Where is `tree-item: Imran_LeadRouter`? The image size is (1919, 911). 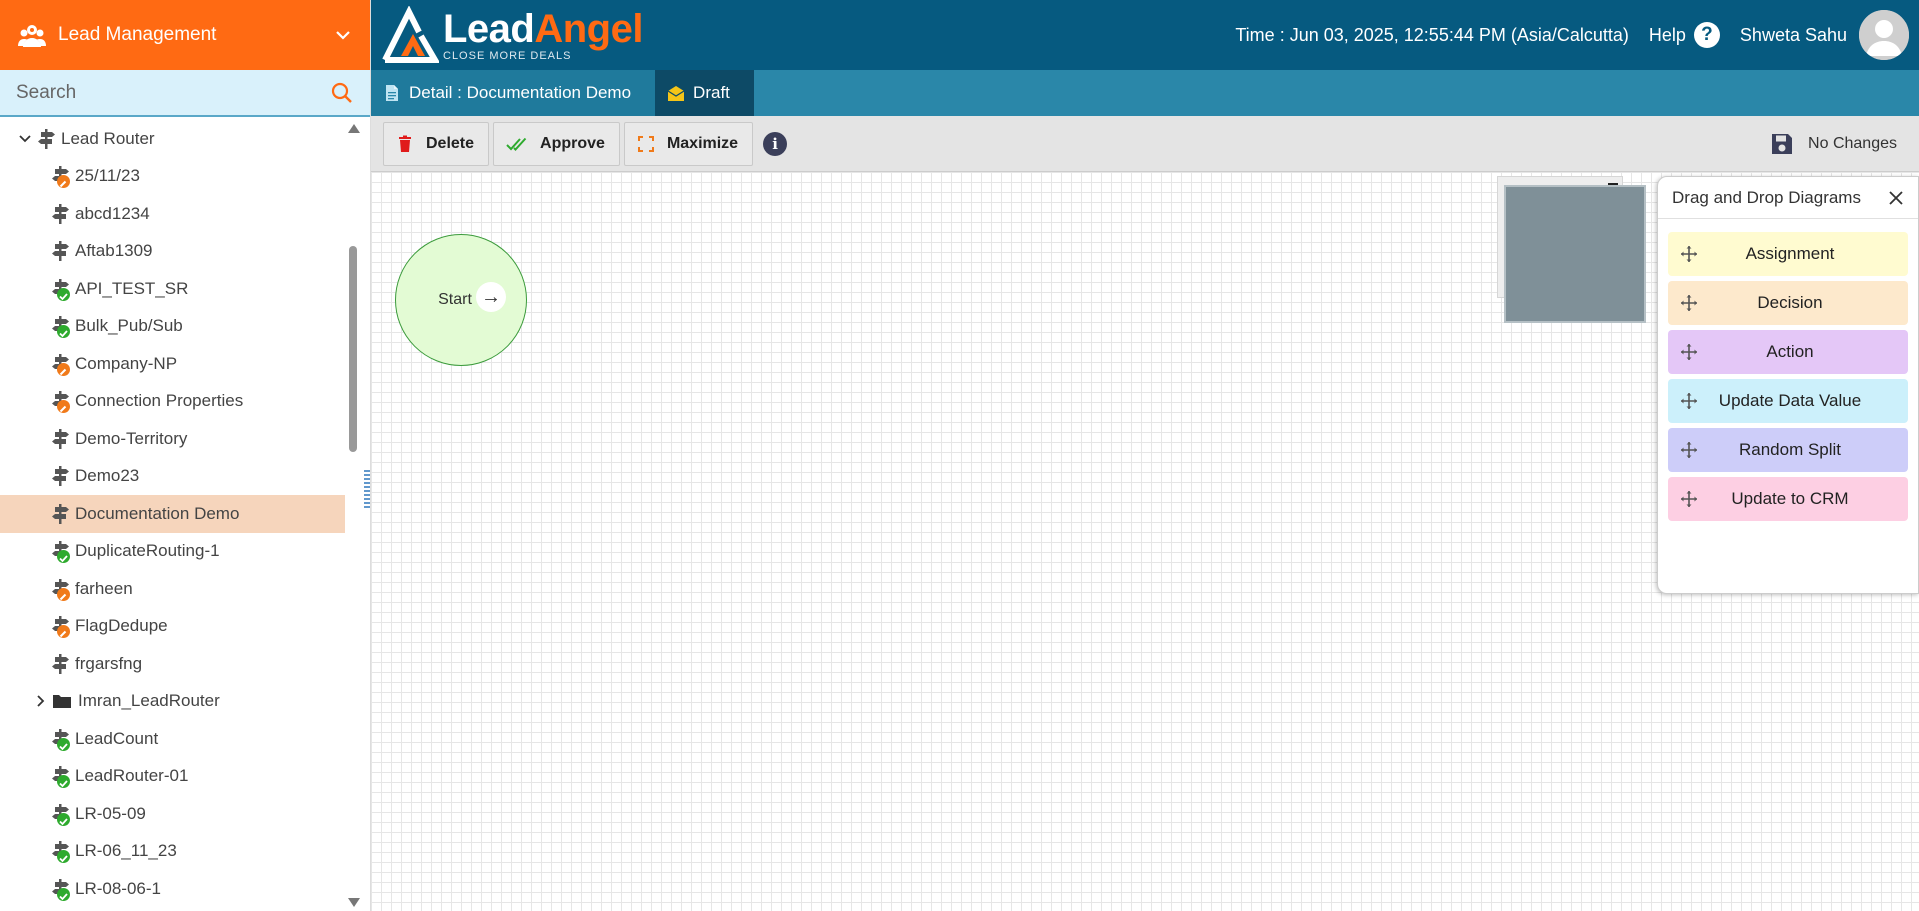 tree-item: Imran_LeadRouter is located at coordinates (172, 702).